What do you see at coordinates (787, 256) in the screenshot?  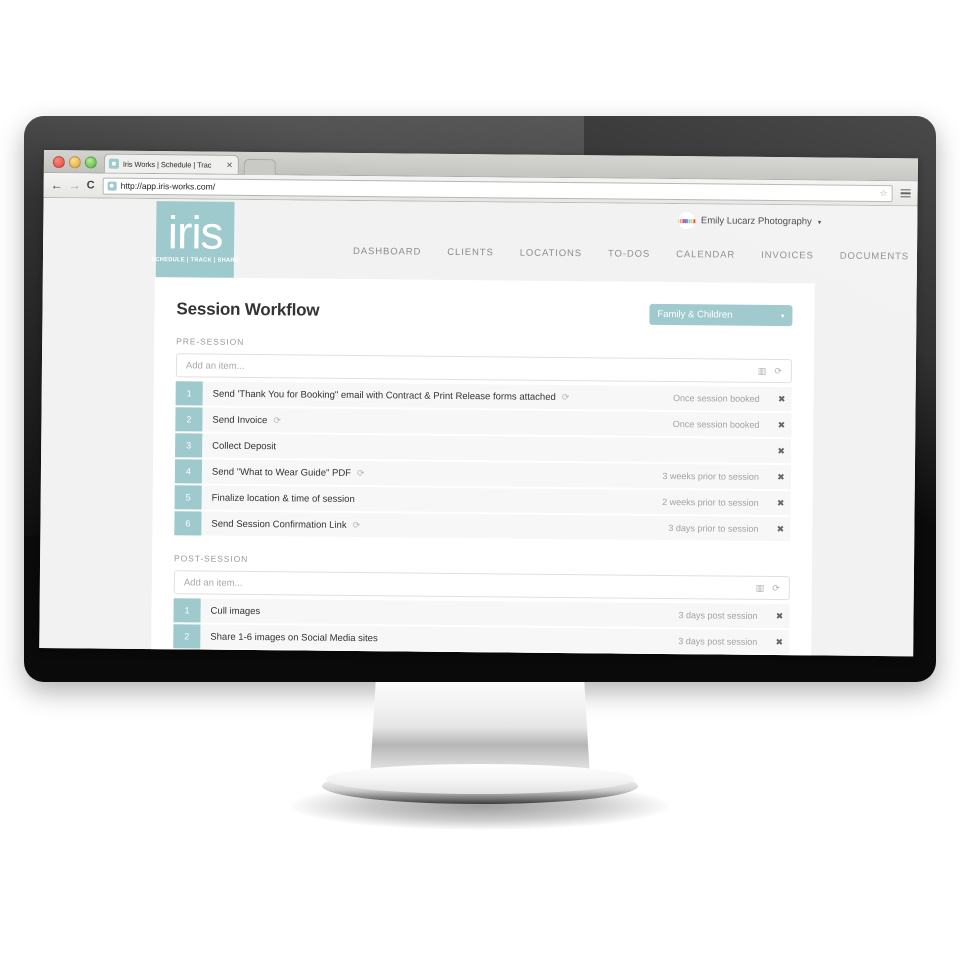 I see `nav-link-invoices: INVOICES` at bounding box center [787, 256].